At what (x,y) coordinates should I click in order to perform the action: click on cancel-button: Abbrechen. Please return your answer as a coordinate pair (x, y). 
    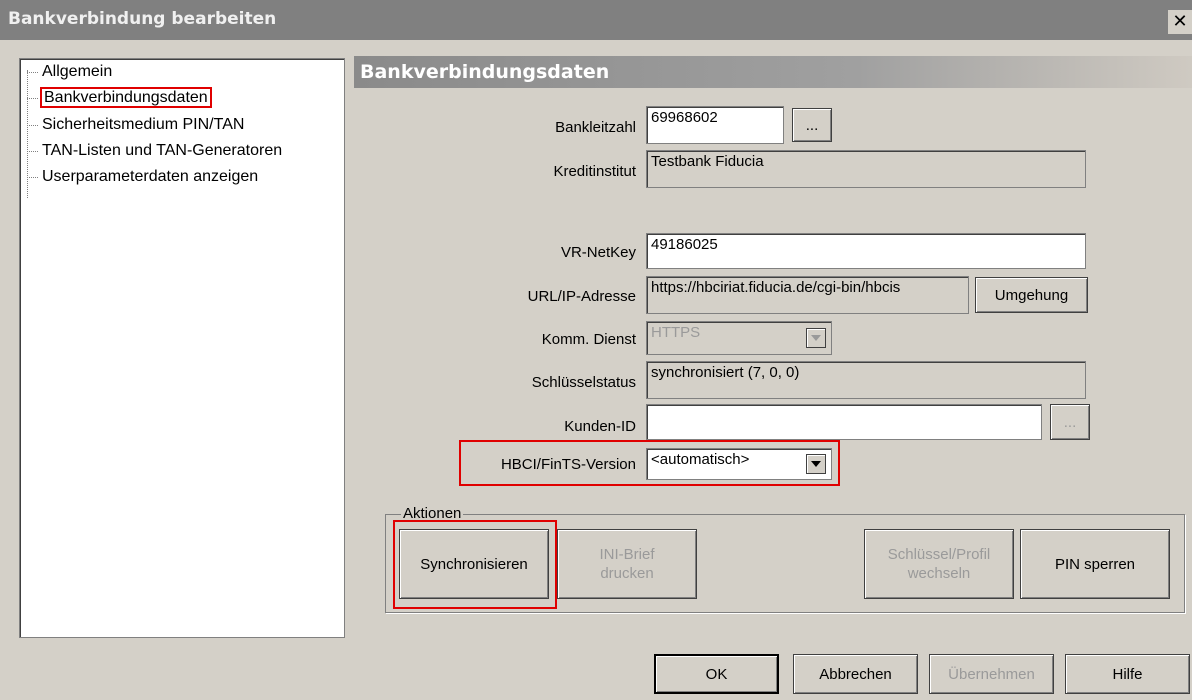
    Looking at the image, I should click on (855, 674).